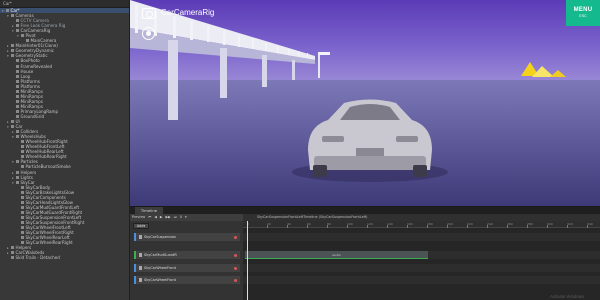  Describe the element at coordinates (167, 217) in the screenshot. I see `timeline-toolbar-control: ▶▶` at that location.